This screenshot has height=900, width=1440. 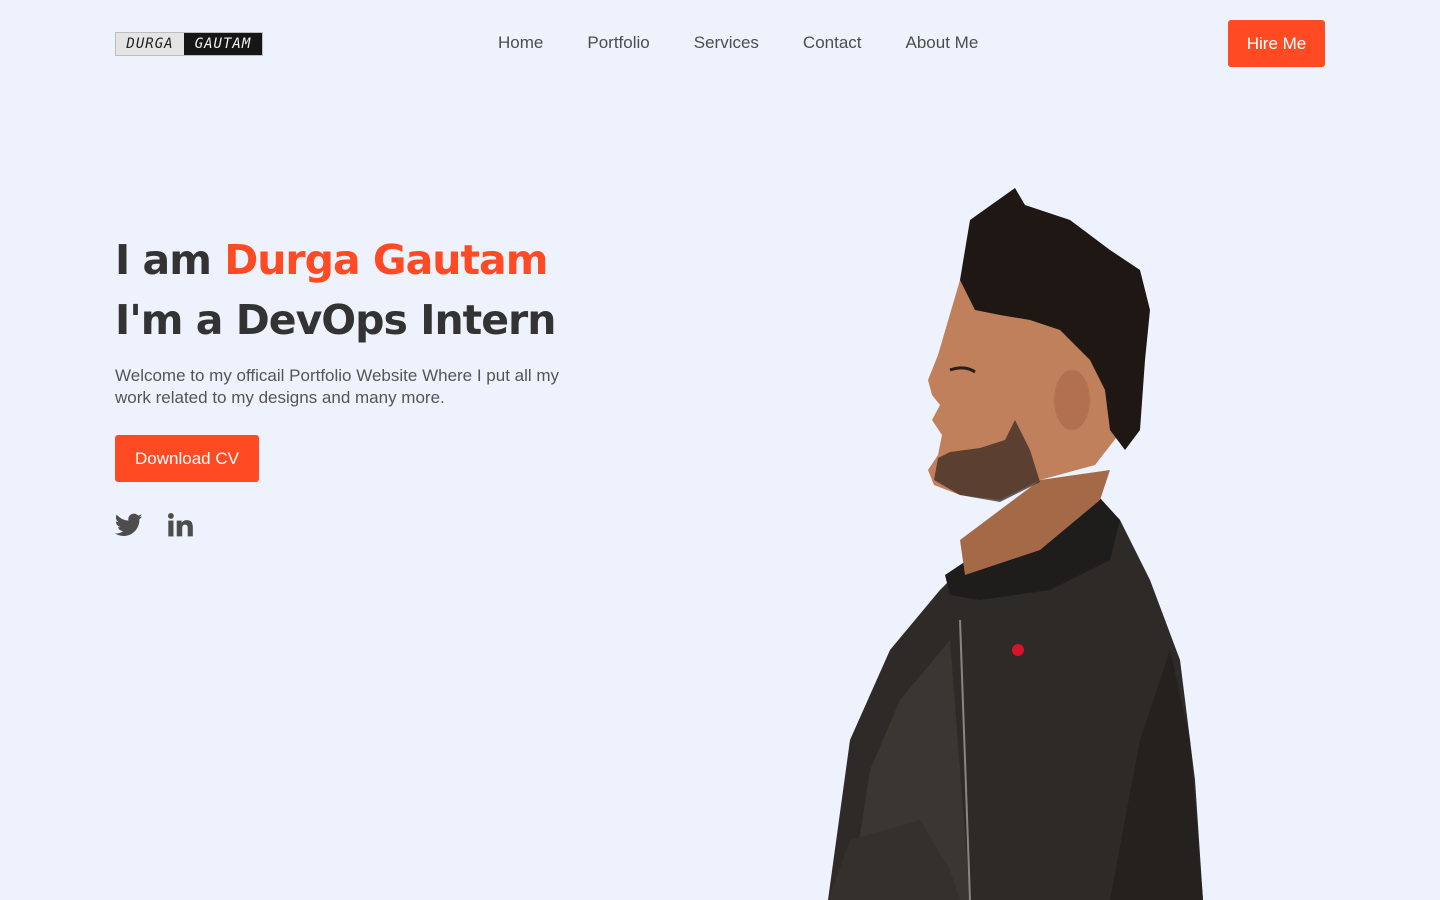 I want to click on twitter-icon, so click(x=129, y=524).